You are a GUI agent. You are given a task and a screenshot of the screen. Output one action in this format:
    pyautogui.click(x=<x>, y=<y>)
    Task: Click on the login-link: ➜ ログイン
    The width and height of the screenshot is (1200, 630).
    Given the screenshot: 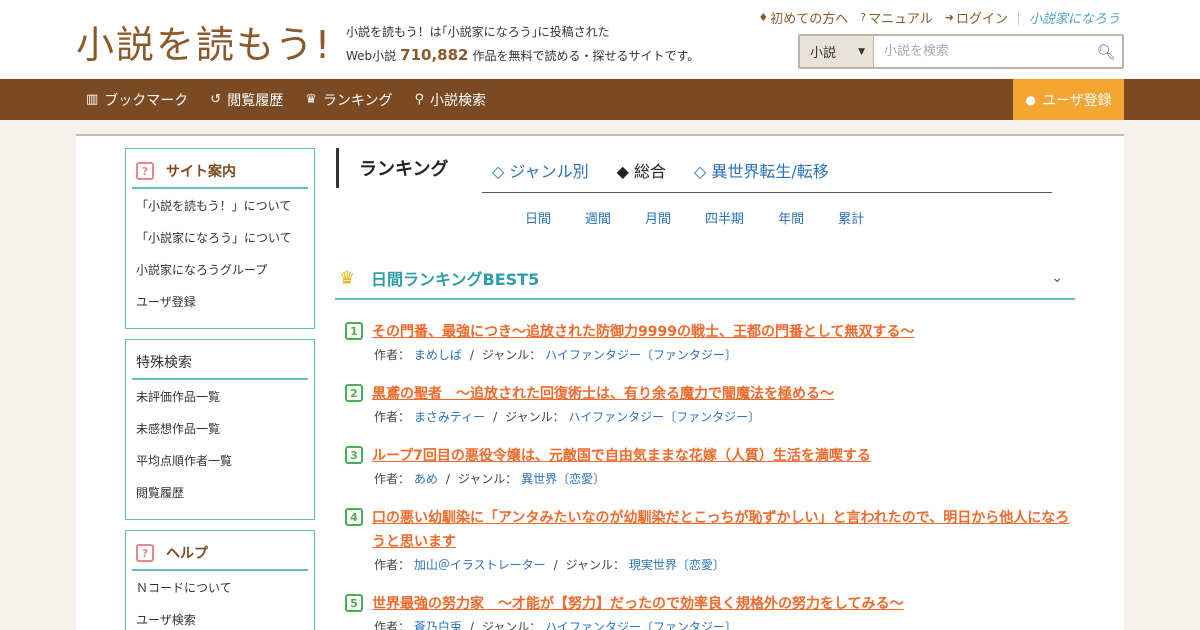 What is the action you would take?
    pyautogui.click(x=976, y=17)
    